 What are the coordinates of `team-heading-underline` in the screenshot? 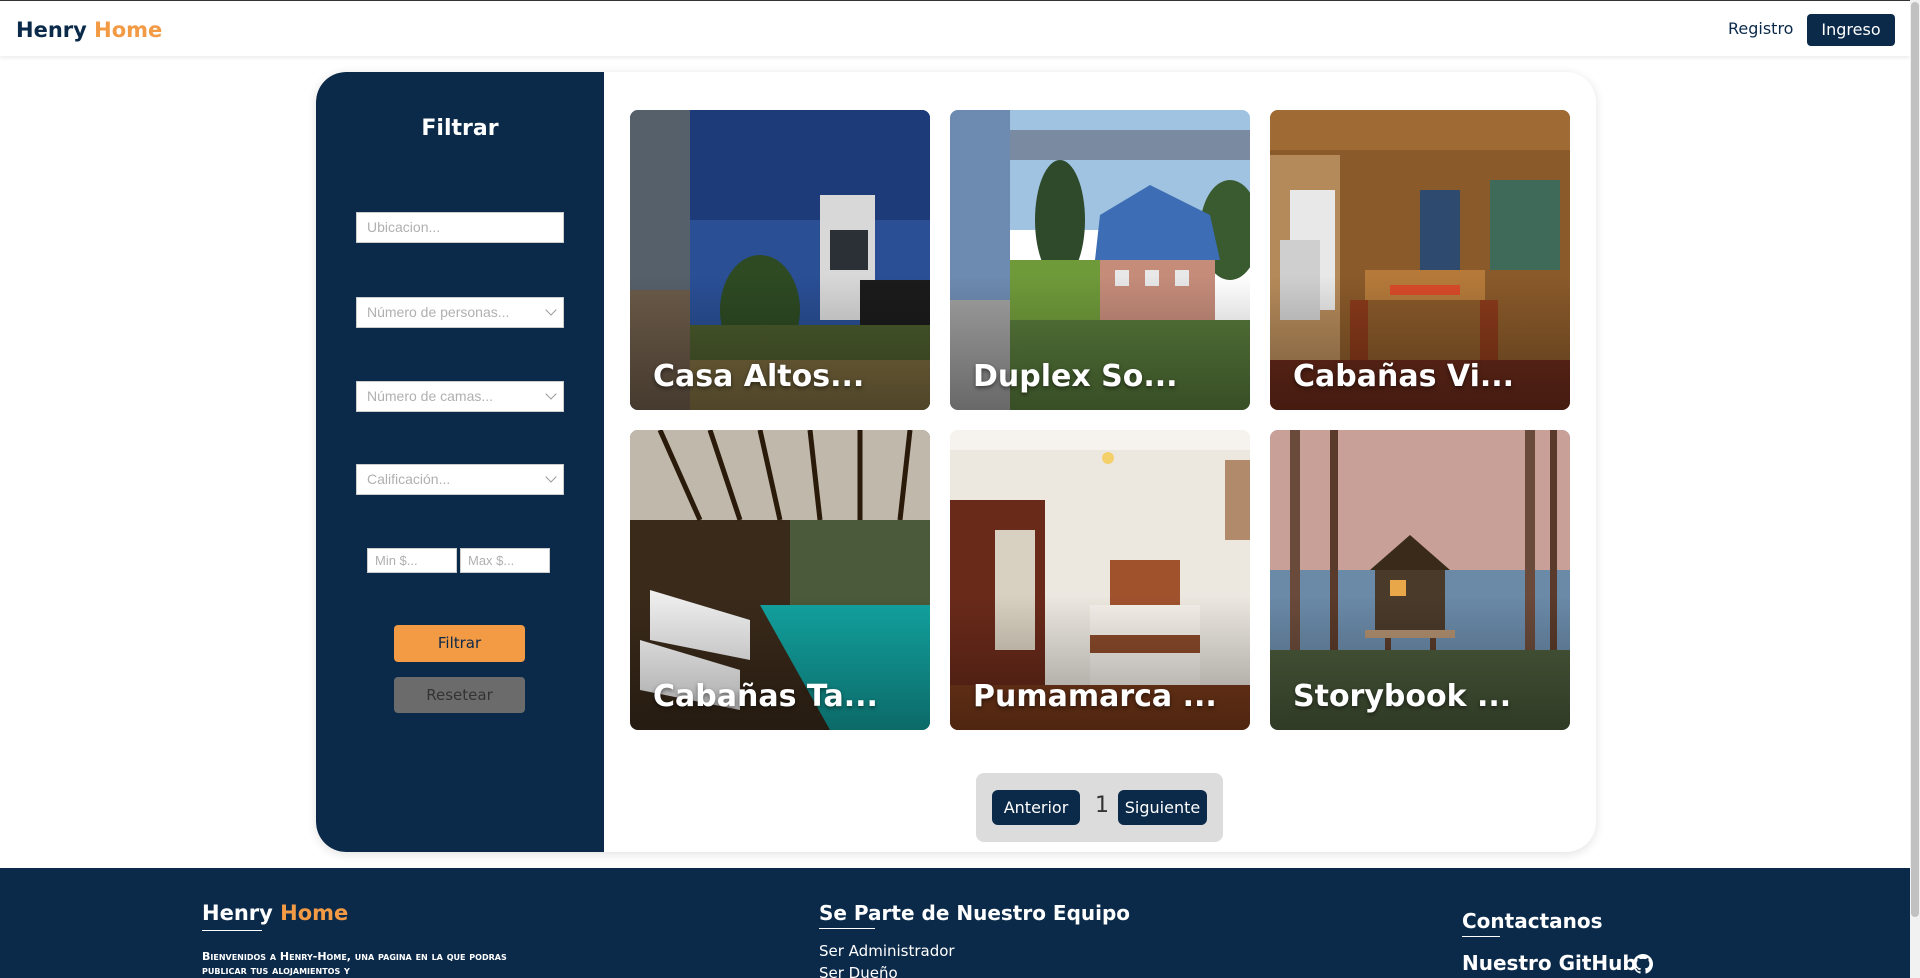 It's located at (847, 928).